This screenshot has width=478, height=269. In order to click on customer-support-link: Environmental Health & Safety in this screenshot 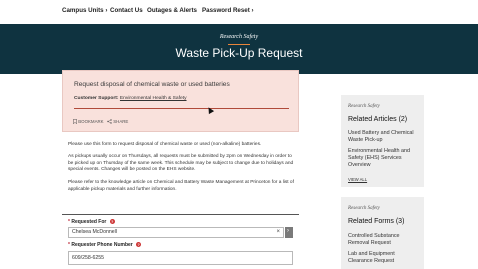, I will do `click(153, 98)`.